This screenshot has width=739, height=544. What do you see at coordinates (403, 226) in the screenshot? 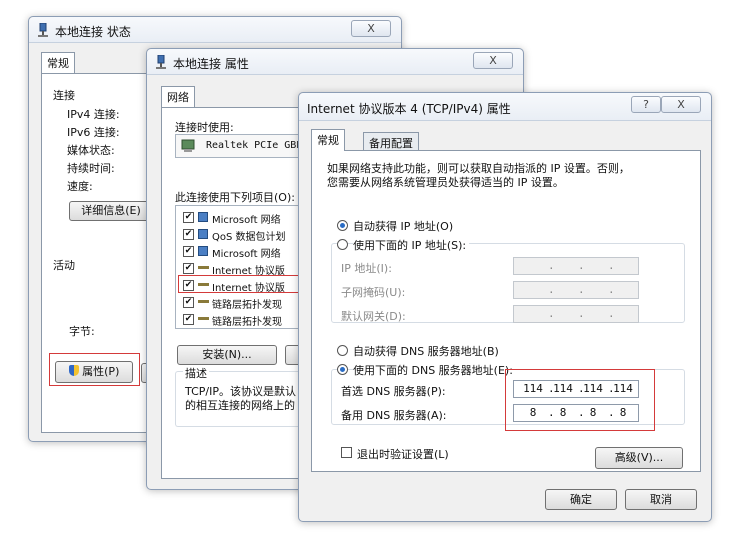
I see `auto-ip-label: 自动获得 IP 地址(O)` at bounding box center [403, 226].